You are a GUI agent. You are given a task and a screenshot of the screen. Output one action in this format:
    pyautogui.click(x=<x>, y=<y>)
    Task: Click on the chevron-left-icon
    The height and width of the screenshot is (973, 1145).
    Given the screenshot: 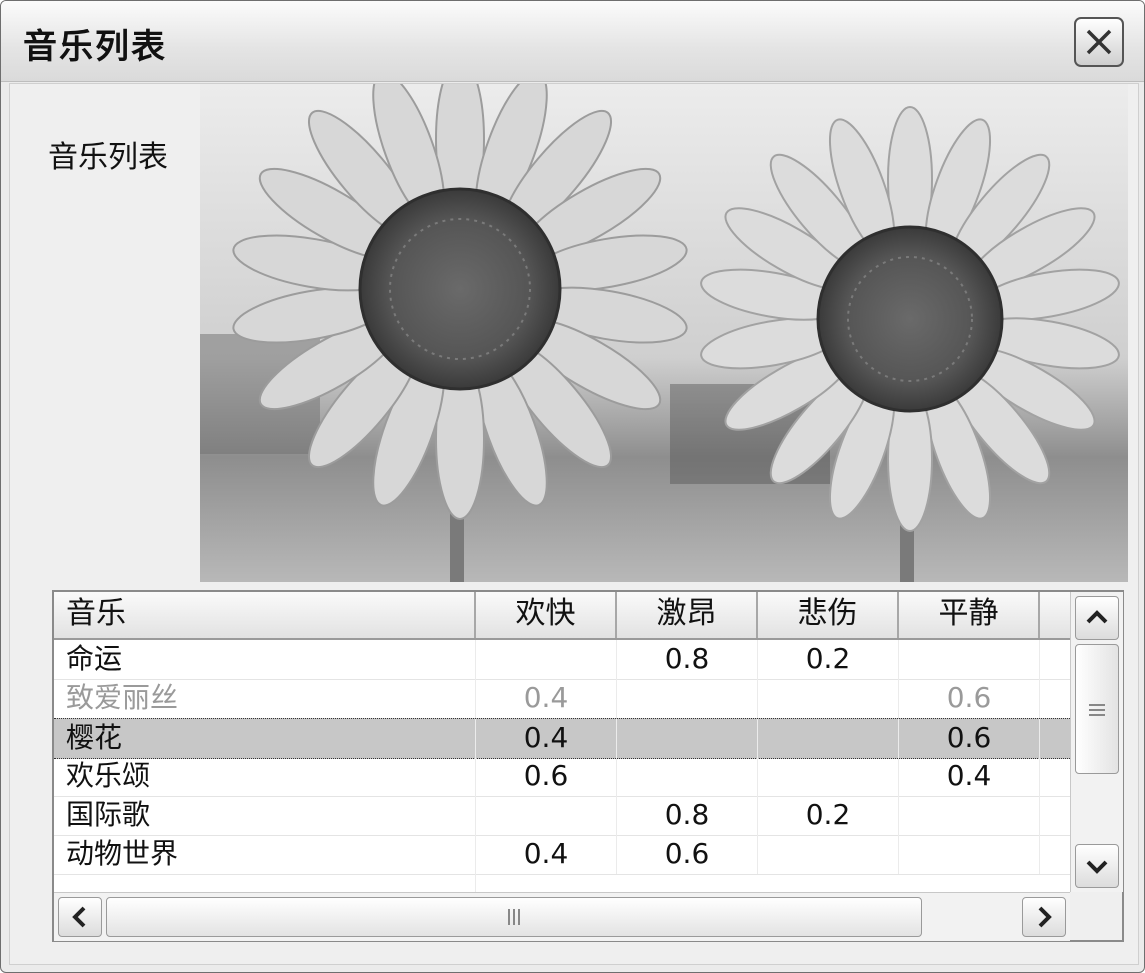 What is the action you would take?
    pyautogui.click(x=79, y=917)
    